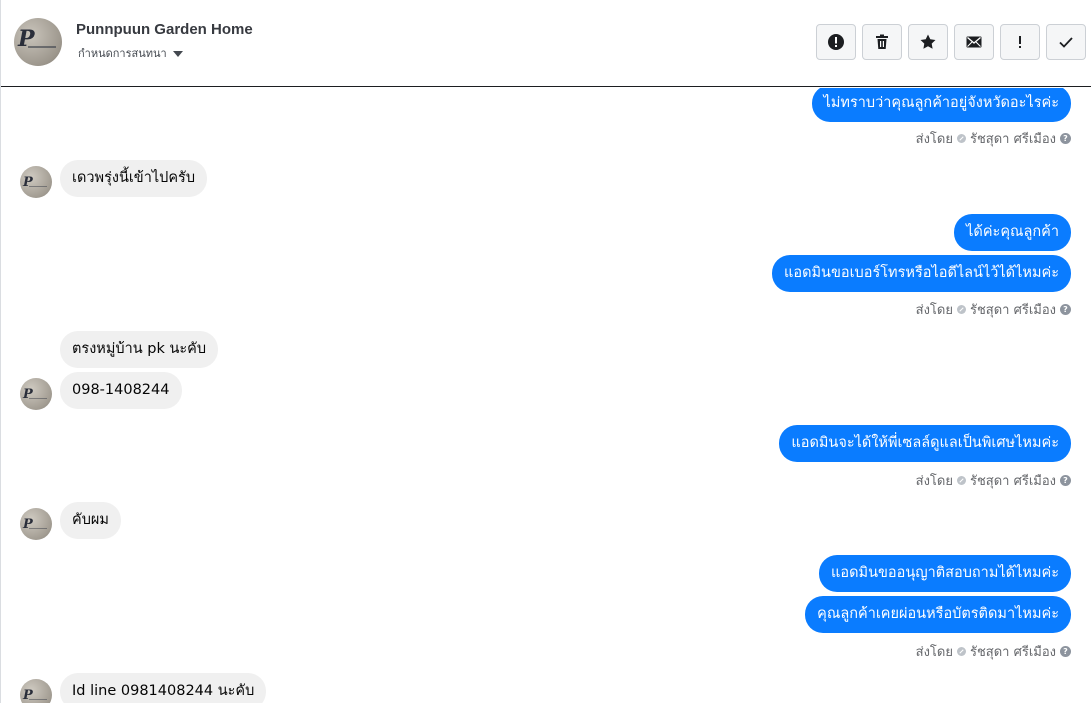  What do you see at coordinates (945, 573) in the screenshot?
I see `message-outgoing: แอดมินขออนุญาติสอบถามได้ไหมค่ะ` at bounding box center [945, 573].